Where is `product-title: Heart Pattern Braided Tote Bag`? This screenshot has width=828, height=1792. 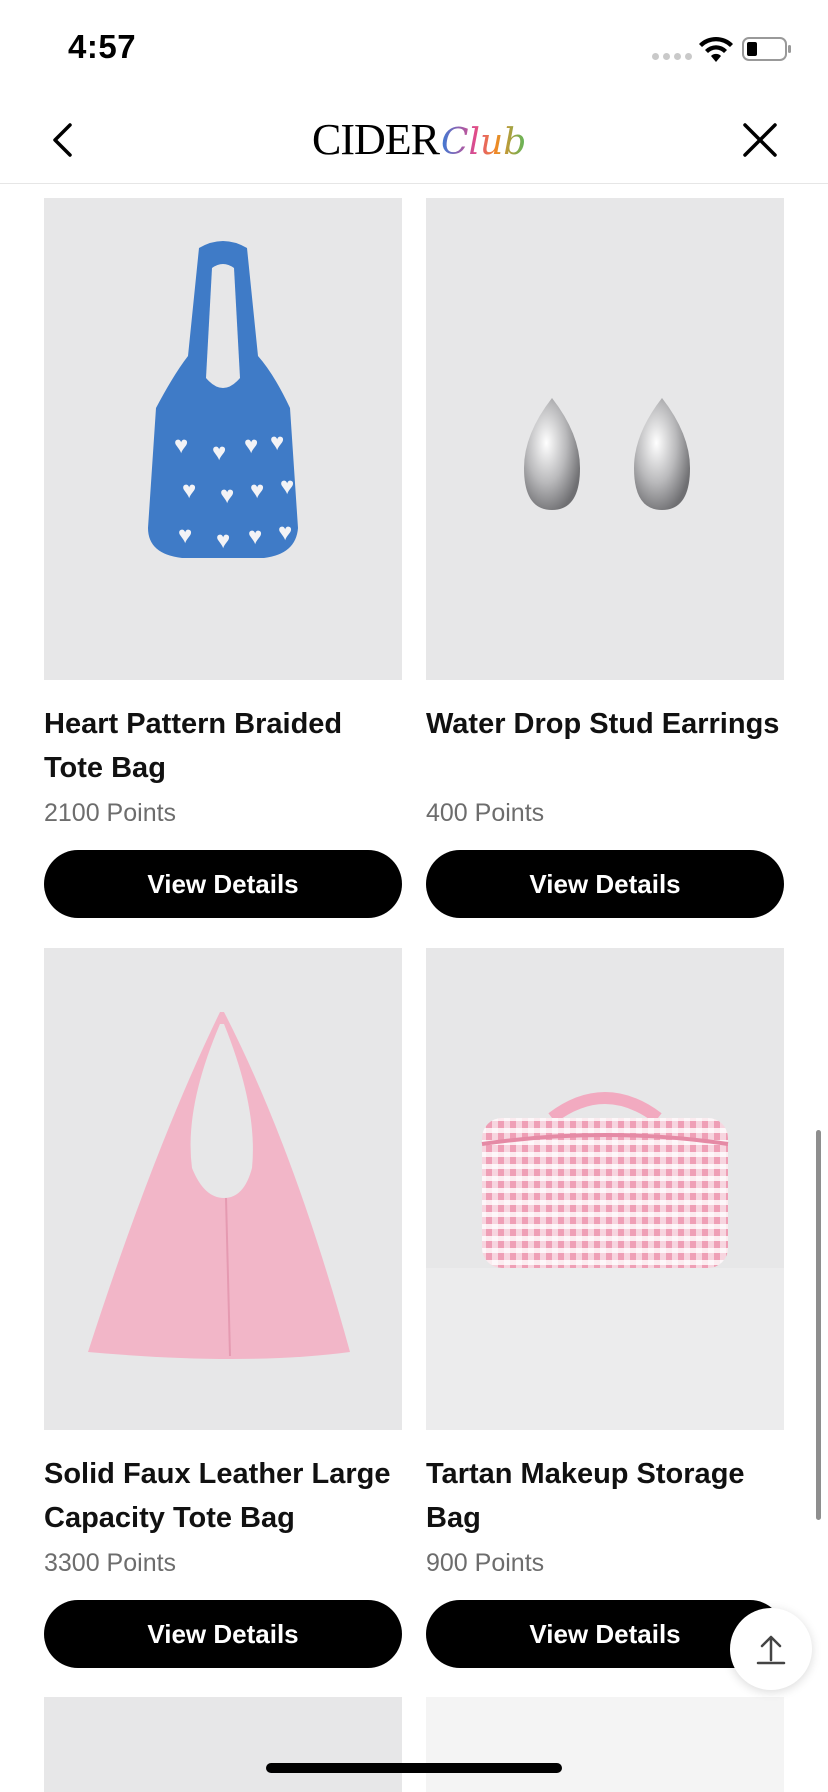
product-title: Heart Pattern Braided Tote Bag is located at coordinates (193, 746).